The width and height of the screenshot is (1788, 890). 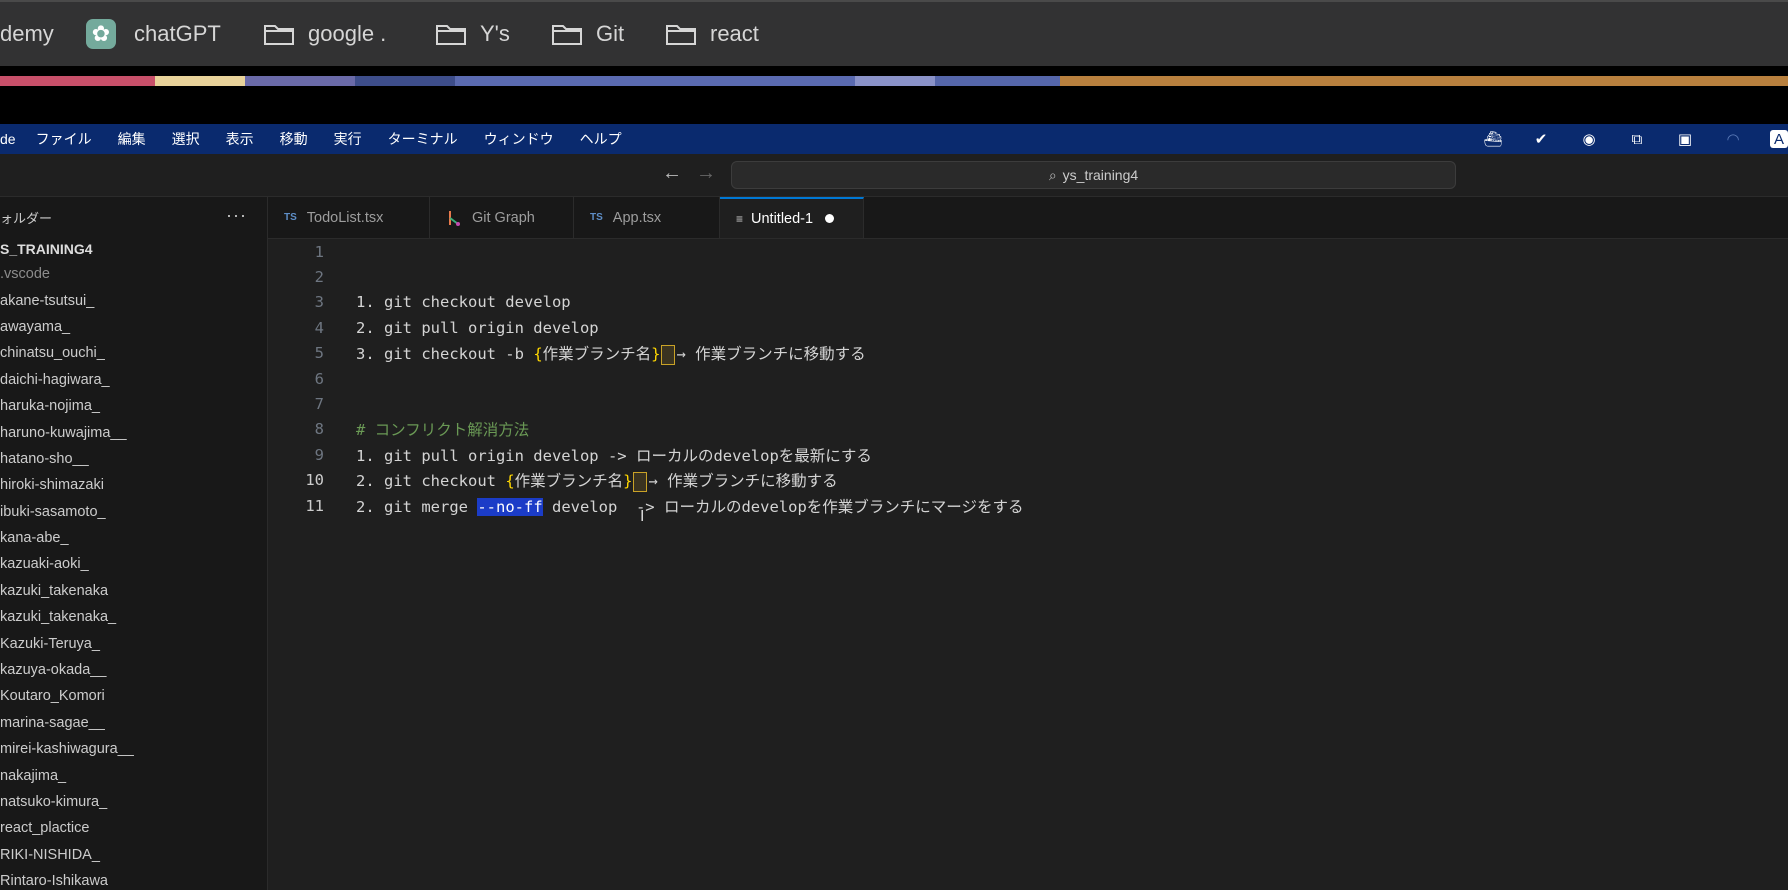 What do you see at coordinates (1622, 139) in the screenshot?
I see `menubar-status-icons: ⛴ ✔ ◉ ⧉ ▣ ◠ A` at bounding box center [1622, 139].